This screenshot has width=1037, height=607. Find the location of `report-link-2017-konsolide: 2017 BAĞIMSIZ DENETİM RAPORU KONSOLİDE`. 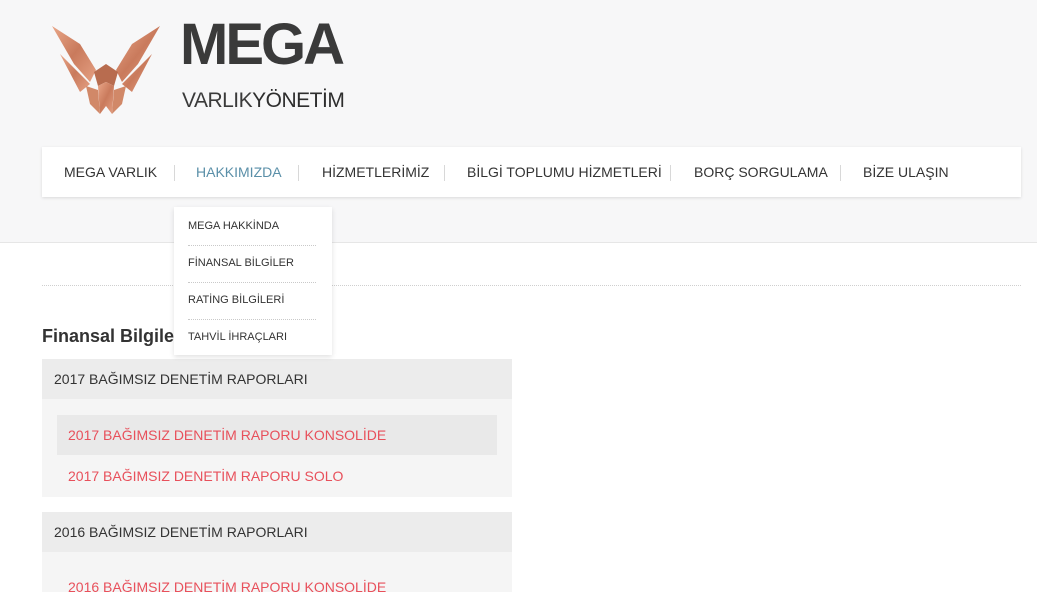

report-link-2017-konsolide: 2017 BAĞIMSIZ DENETİM RAPORU KONSOLİDE is located at coordinates (277, 435).